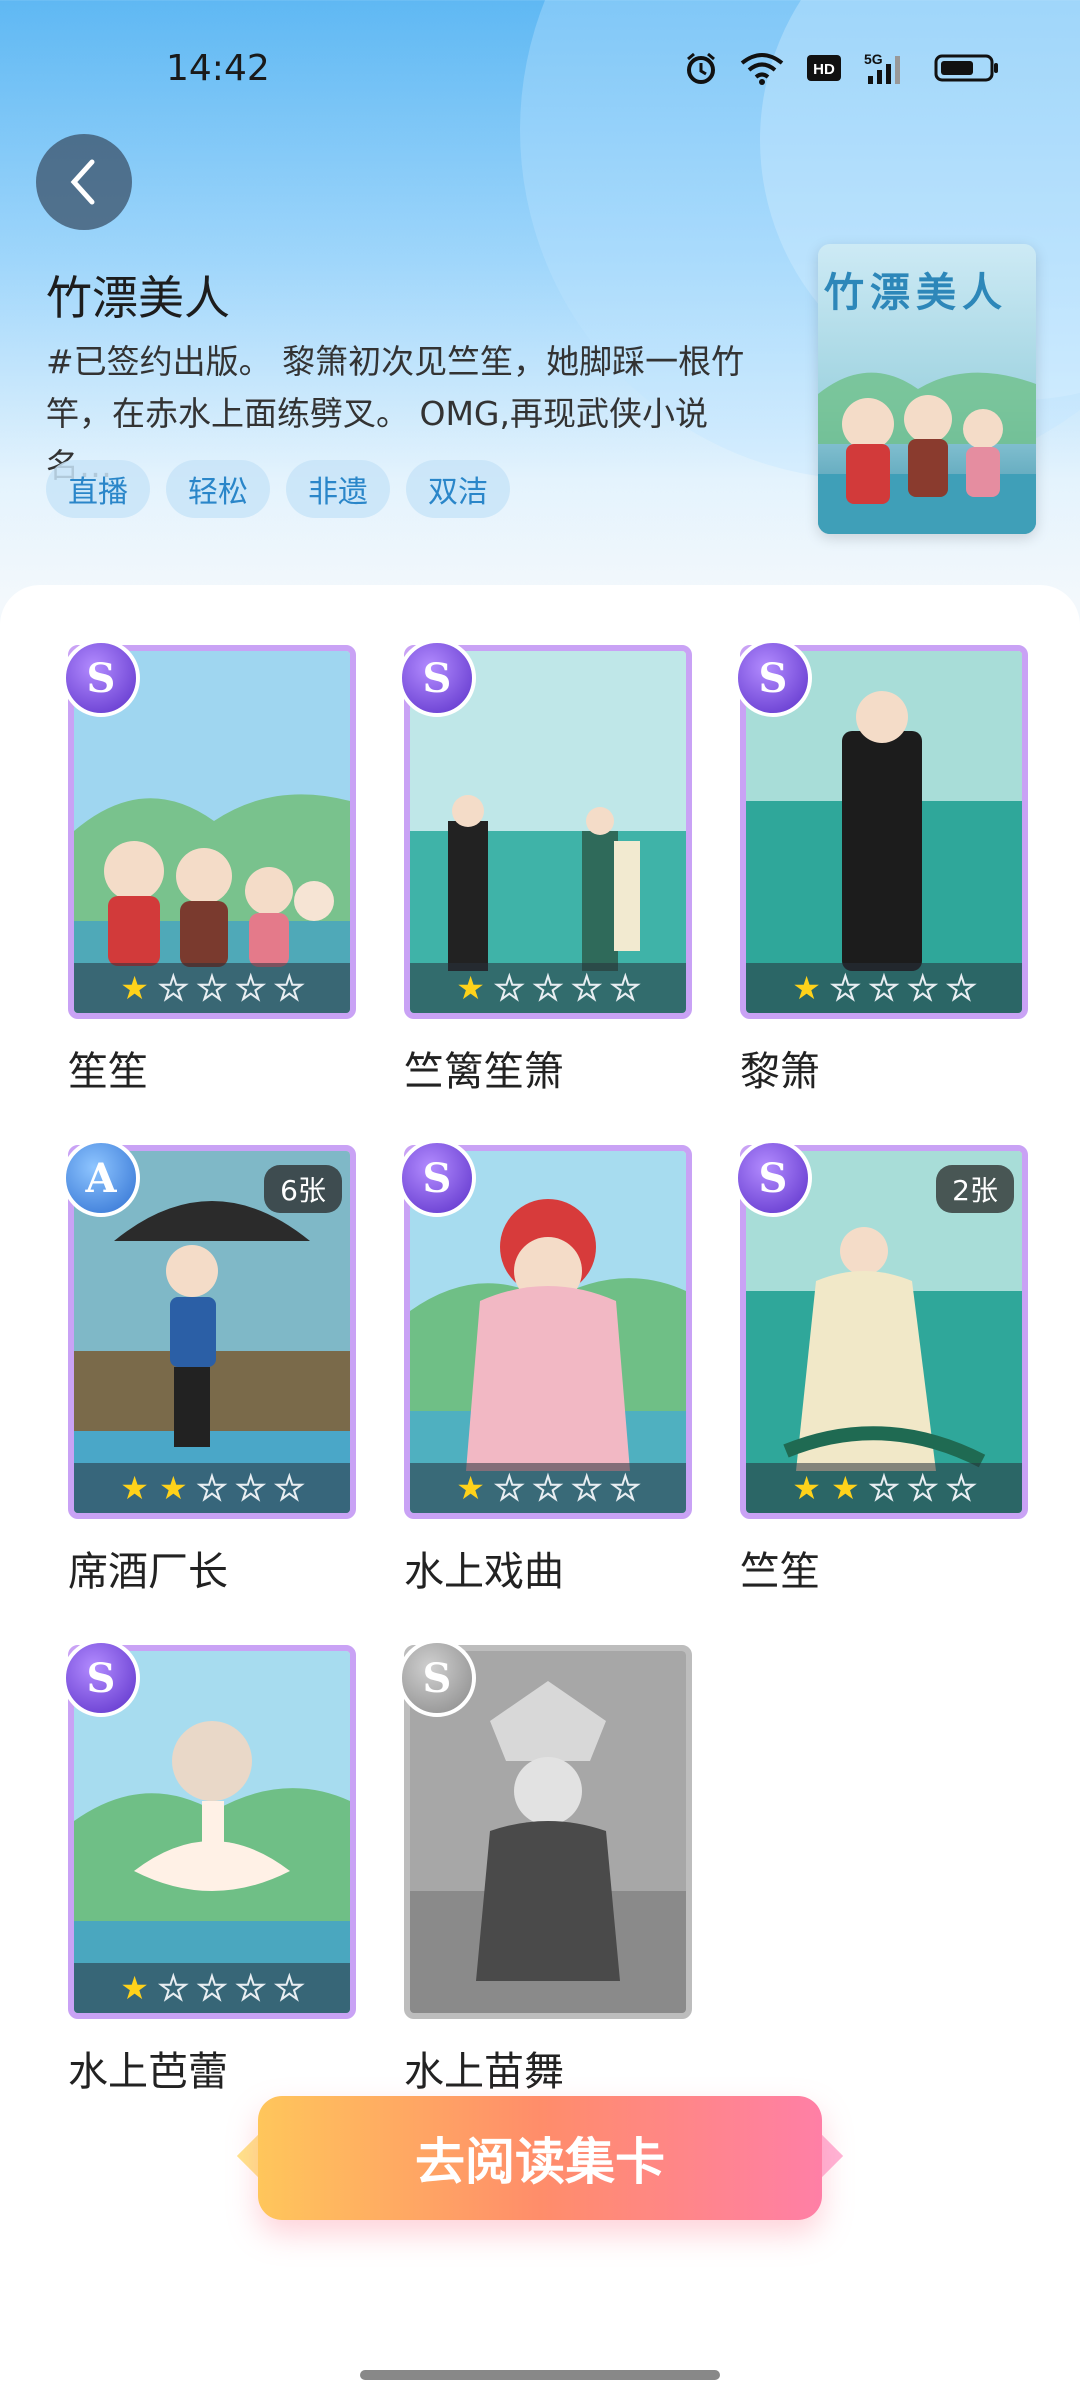 The image size is (1080, 2400). What do you see at coordinates (701, 68) in the screenshot?
I see `alarm-icon` at bounding box center [701, 68].